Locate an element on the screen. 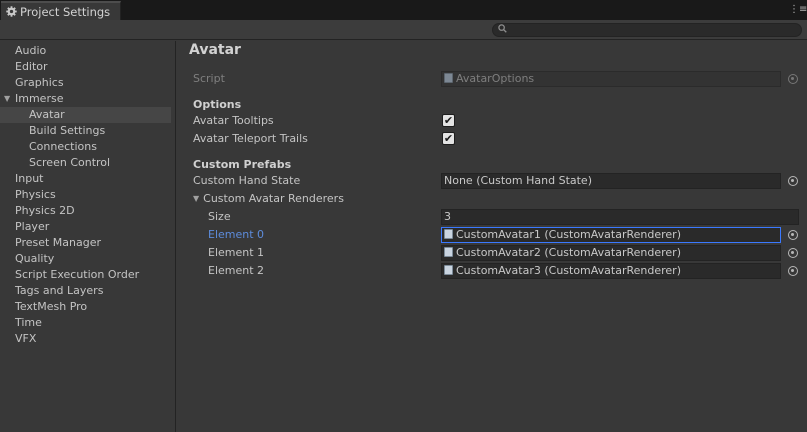  element-2-value: CustomAvatar3 (CustomAvatarRenderer) is located at coordinates (568, 270).